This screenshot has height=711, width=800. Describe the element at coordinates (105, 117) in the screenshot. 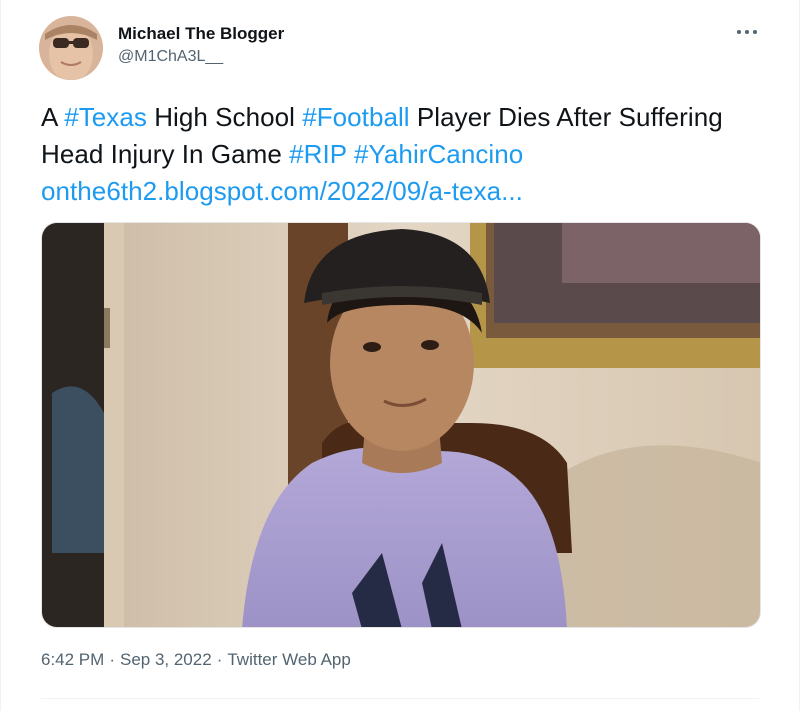

I see `hashtag-texas: #Texas` at that location.